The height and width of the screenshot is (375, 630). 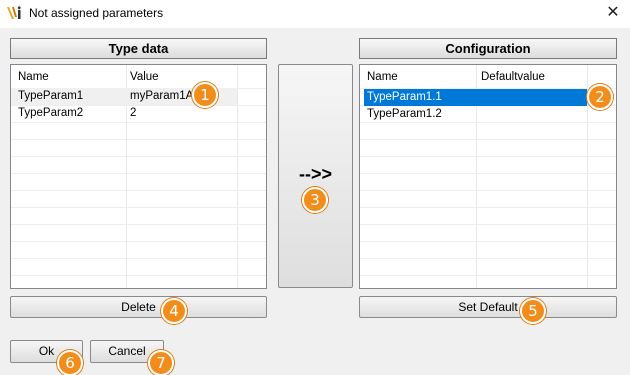 I want to click on close-icon: ✕, so click(x=613, y=13).